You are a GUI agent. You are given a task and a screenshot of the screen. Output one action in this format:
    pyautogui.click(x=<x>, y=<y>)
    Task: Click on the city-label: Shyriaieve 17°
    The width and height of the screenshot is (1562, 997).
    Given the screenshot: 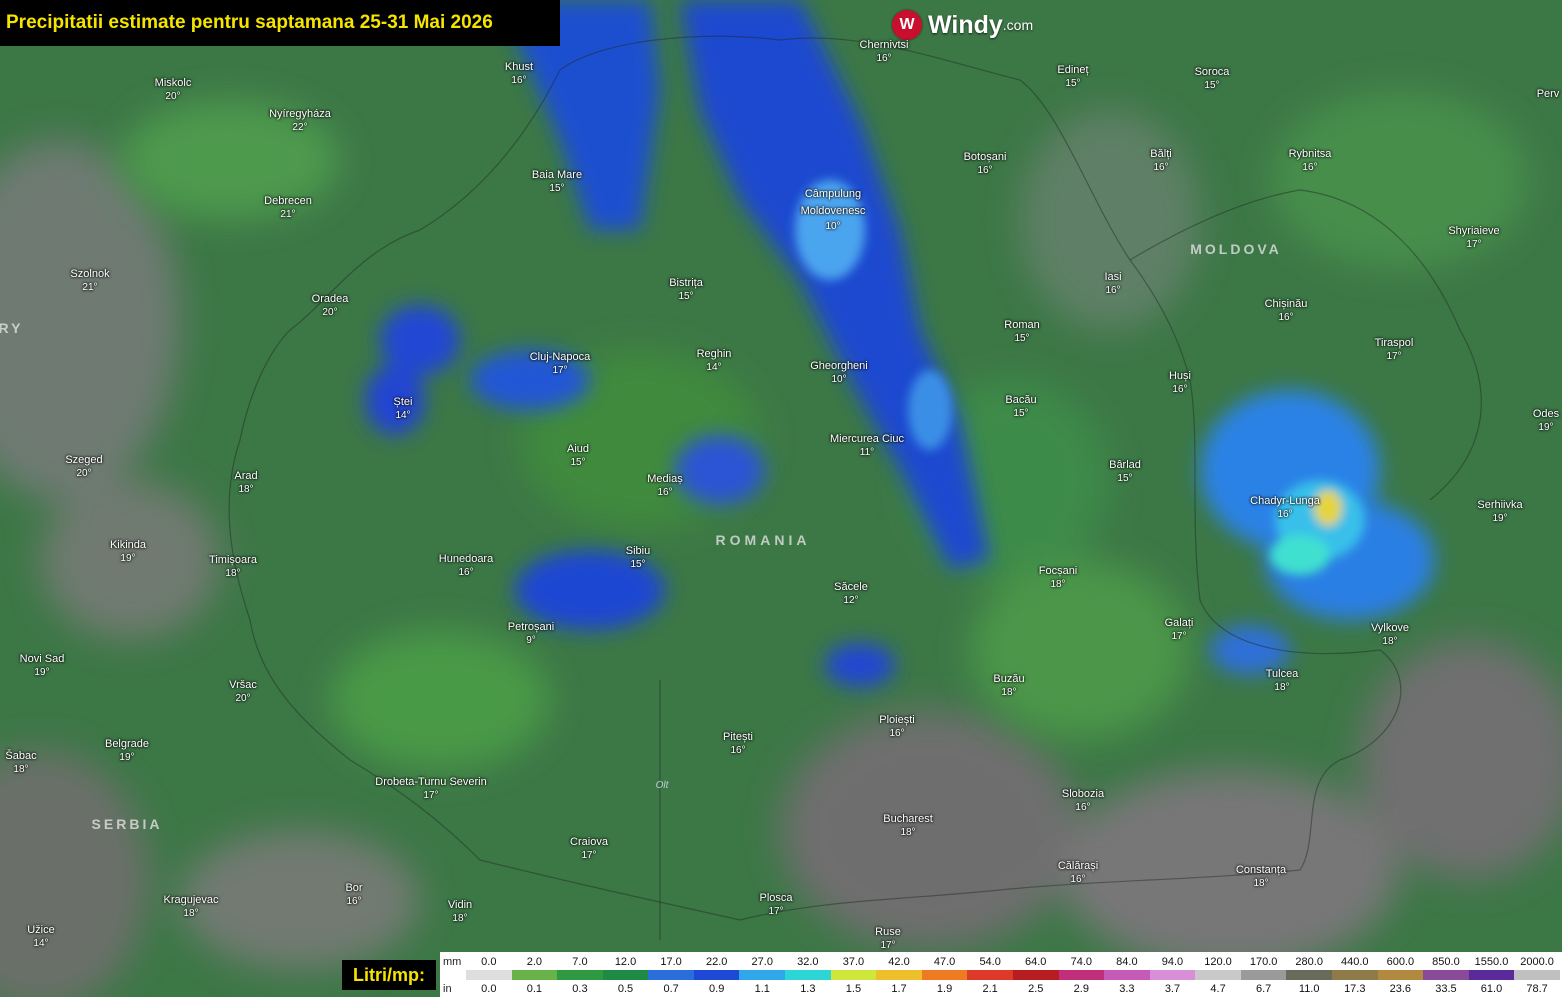 What is the action you would take?
    pyautogui.click(x=1473, y=238)
    